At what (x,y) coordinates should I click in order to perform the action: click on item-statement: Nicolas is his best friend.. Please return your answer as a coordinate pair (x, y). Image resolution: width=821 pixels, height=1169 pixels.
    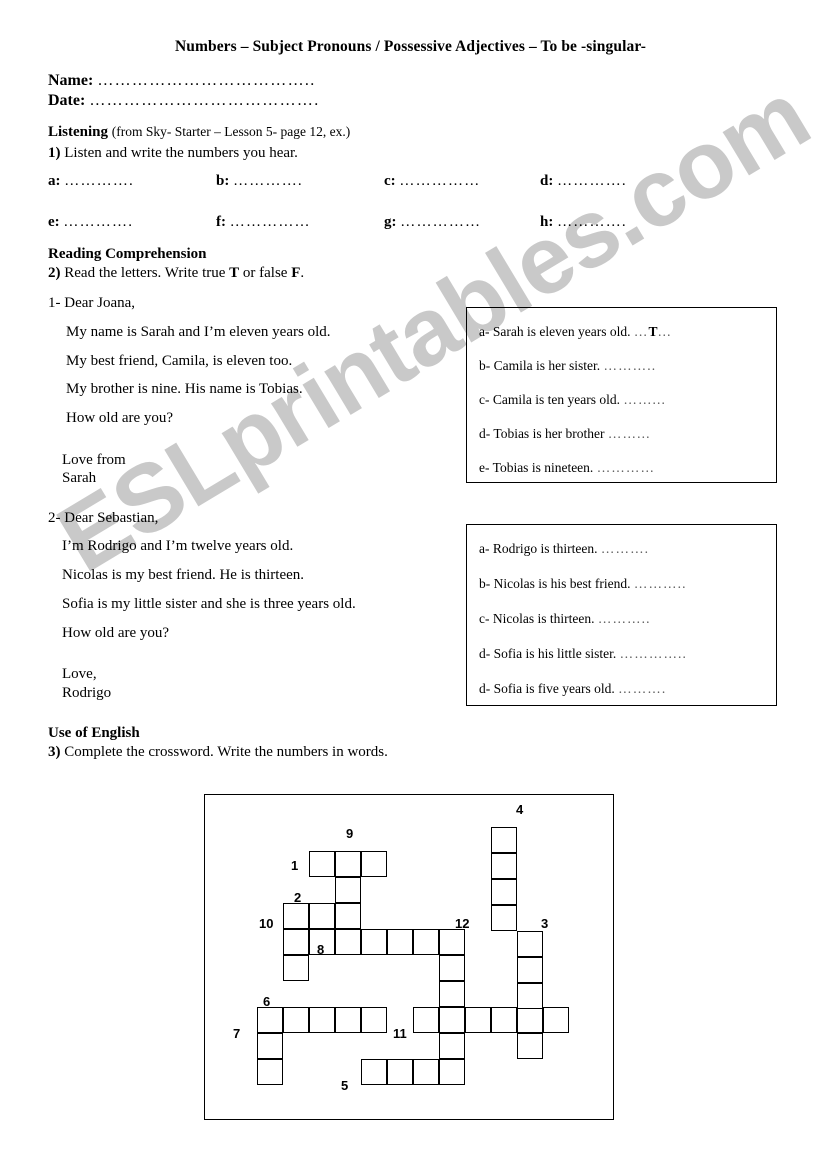
    Looking at the image, I should click on (562, 583).